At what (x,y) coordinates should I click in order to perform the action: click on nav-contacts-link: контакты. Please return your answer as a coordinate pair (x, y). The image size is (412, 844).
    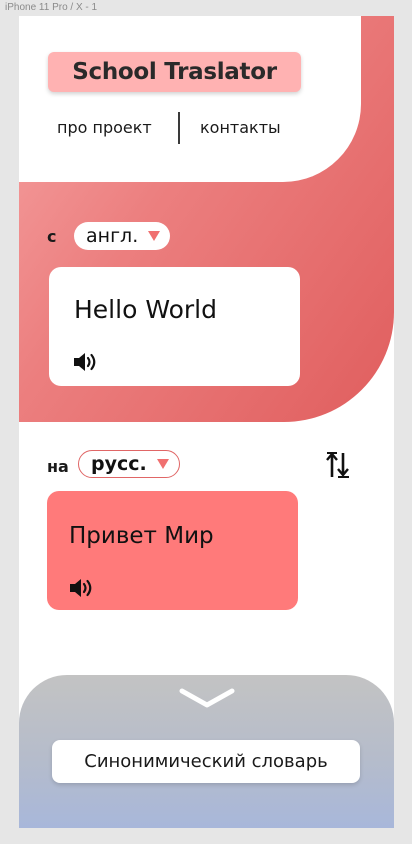
    Looking at the image, I should click on (240, 127).